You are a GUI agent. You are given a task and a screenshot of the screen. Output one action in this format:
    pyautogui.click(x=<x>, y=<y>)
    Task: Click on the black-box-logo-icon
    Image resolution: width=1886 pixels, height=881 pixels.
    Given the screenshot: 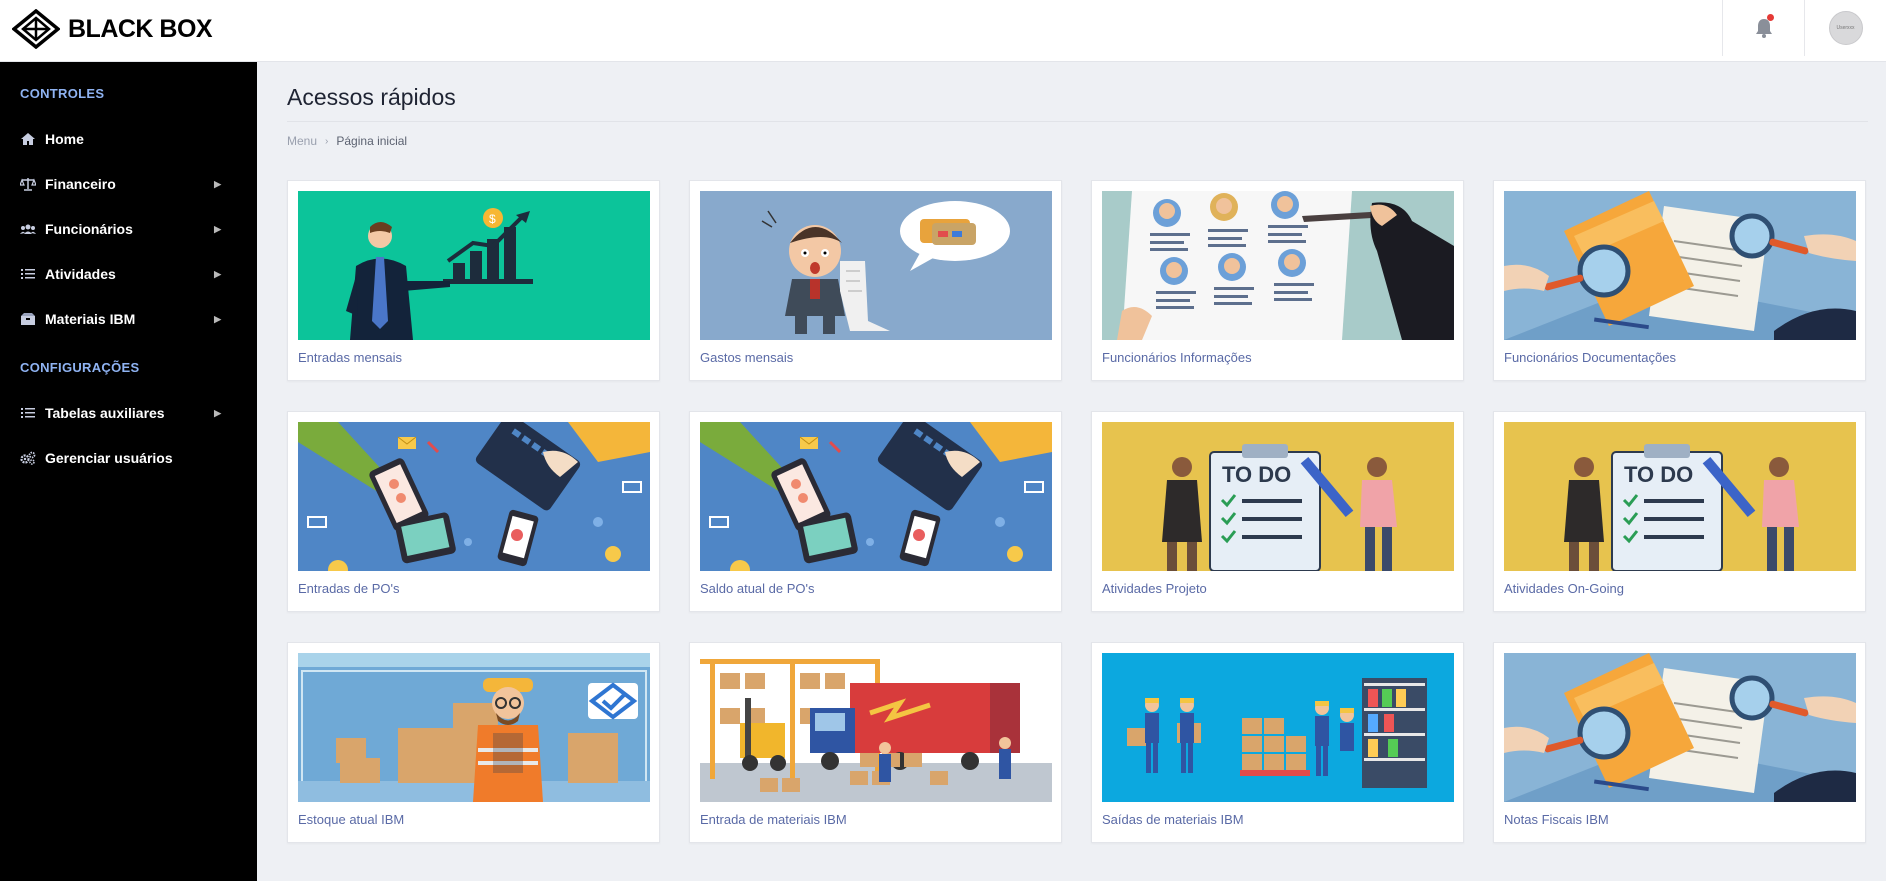 What is the action you would take?
    pyautogui.click(x=36, y=29)
    